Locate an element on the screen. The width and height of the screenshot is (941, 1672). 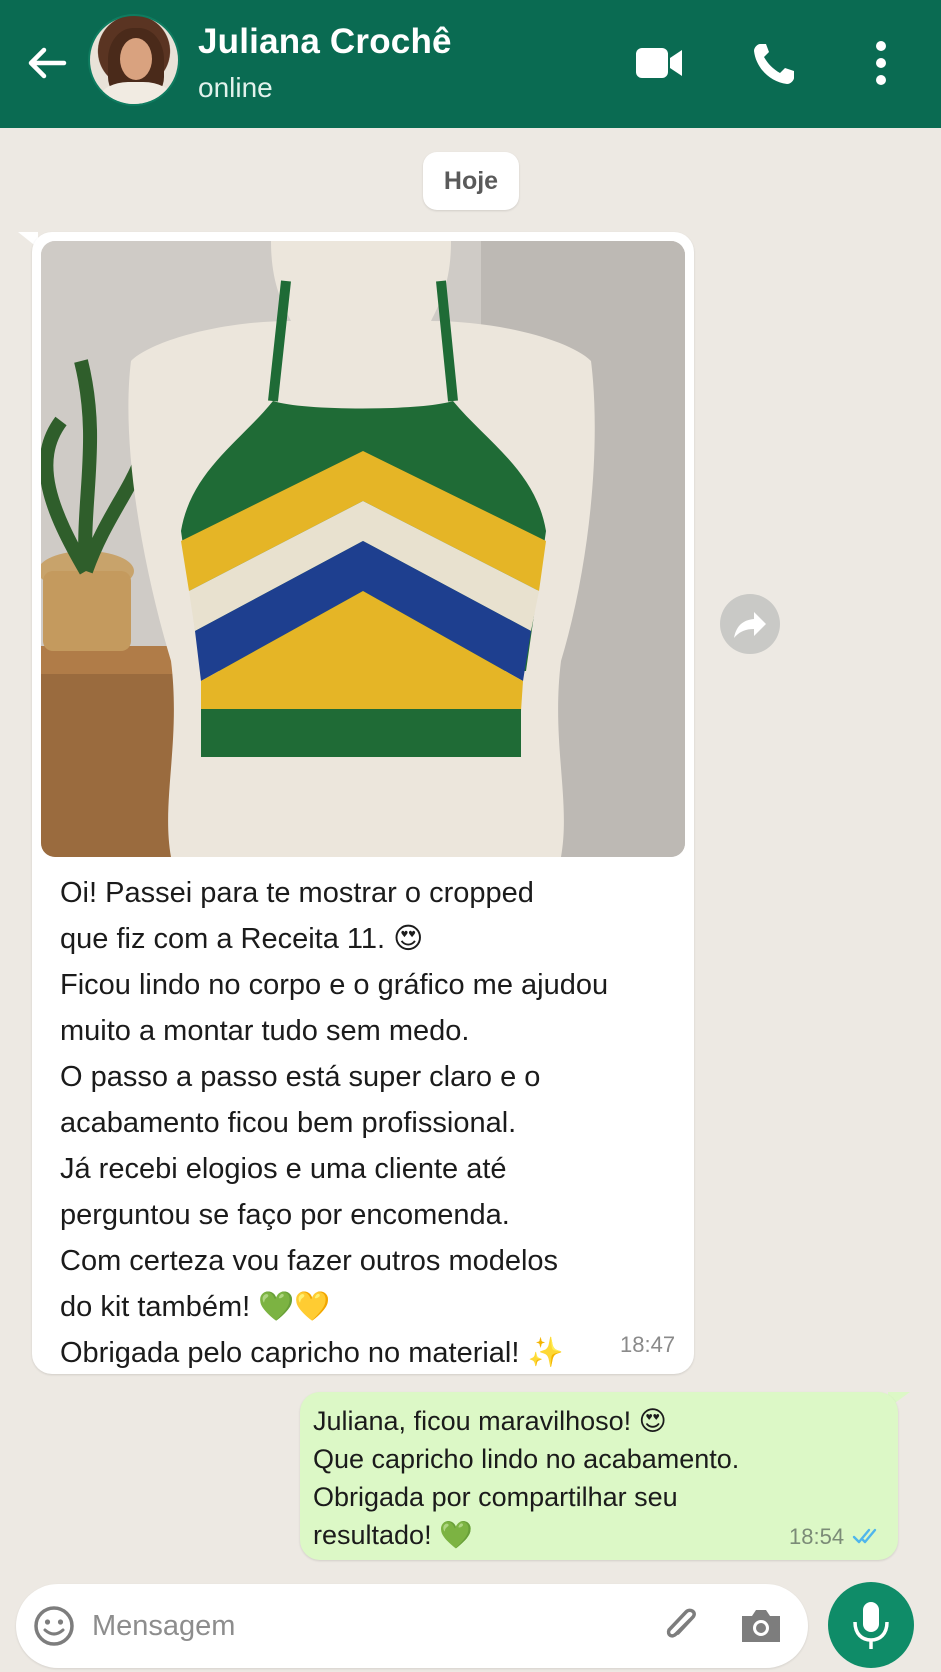
message-line: acabamento ficou bem profissional. is located at coordinates (288, 1123).